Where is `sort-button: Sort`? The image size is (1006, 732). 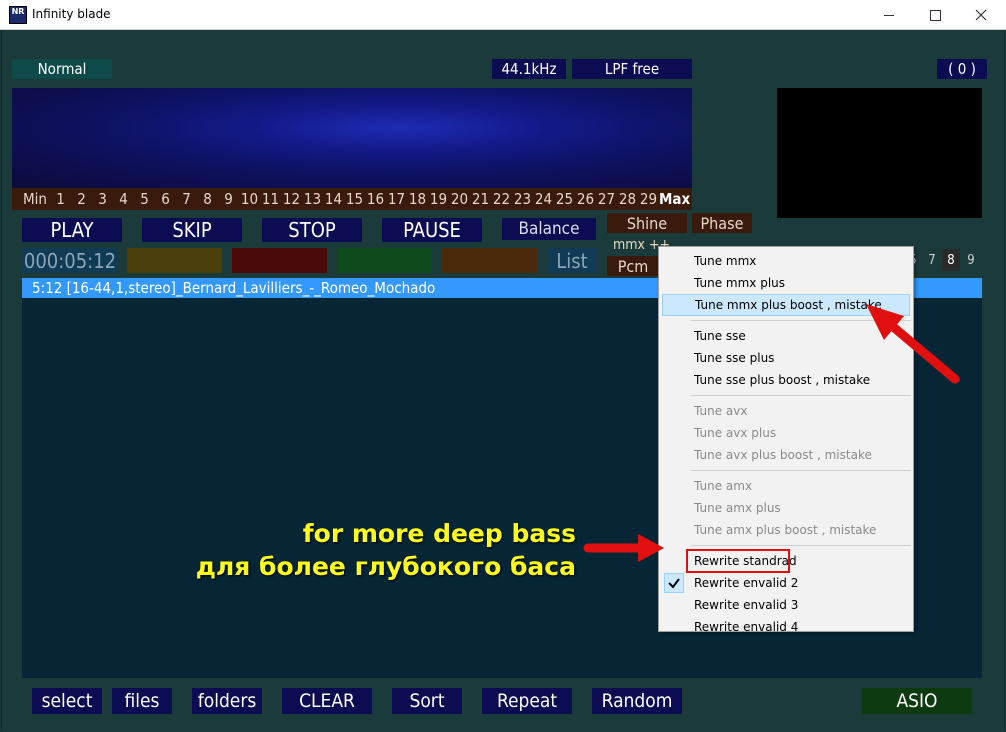 sort-button: Sort is located at coordinates (427, 701).